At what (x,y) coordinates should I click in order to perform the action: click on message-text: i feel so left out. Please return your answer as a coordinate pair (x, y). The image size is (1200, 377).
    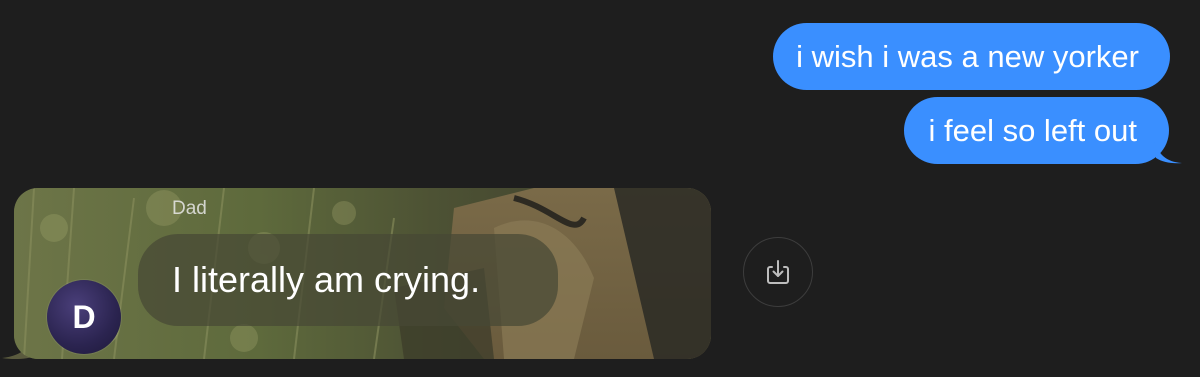
    Looking at the image, I should click on (1032, 130).